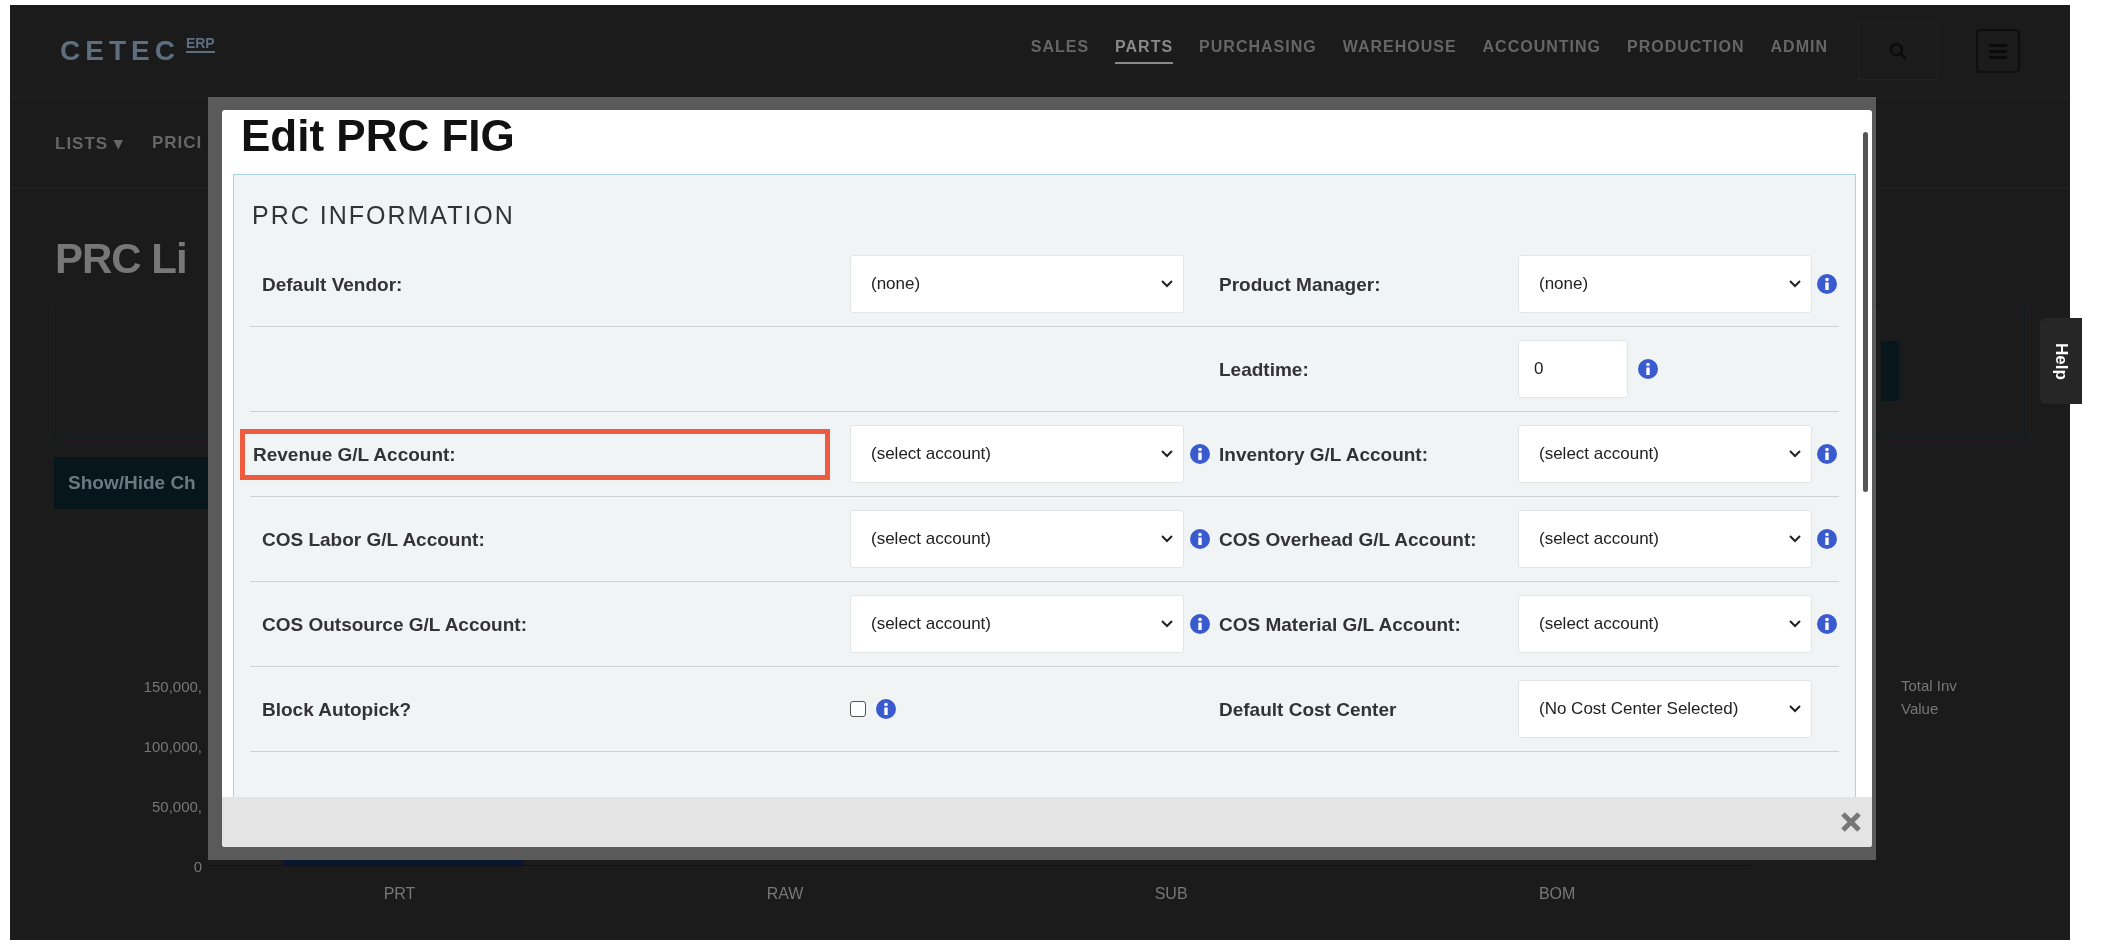 The height and width of the screenshot is (946, 2101). I want to click on legend-label: Total Inv, so click(1929, 685).